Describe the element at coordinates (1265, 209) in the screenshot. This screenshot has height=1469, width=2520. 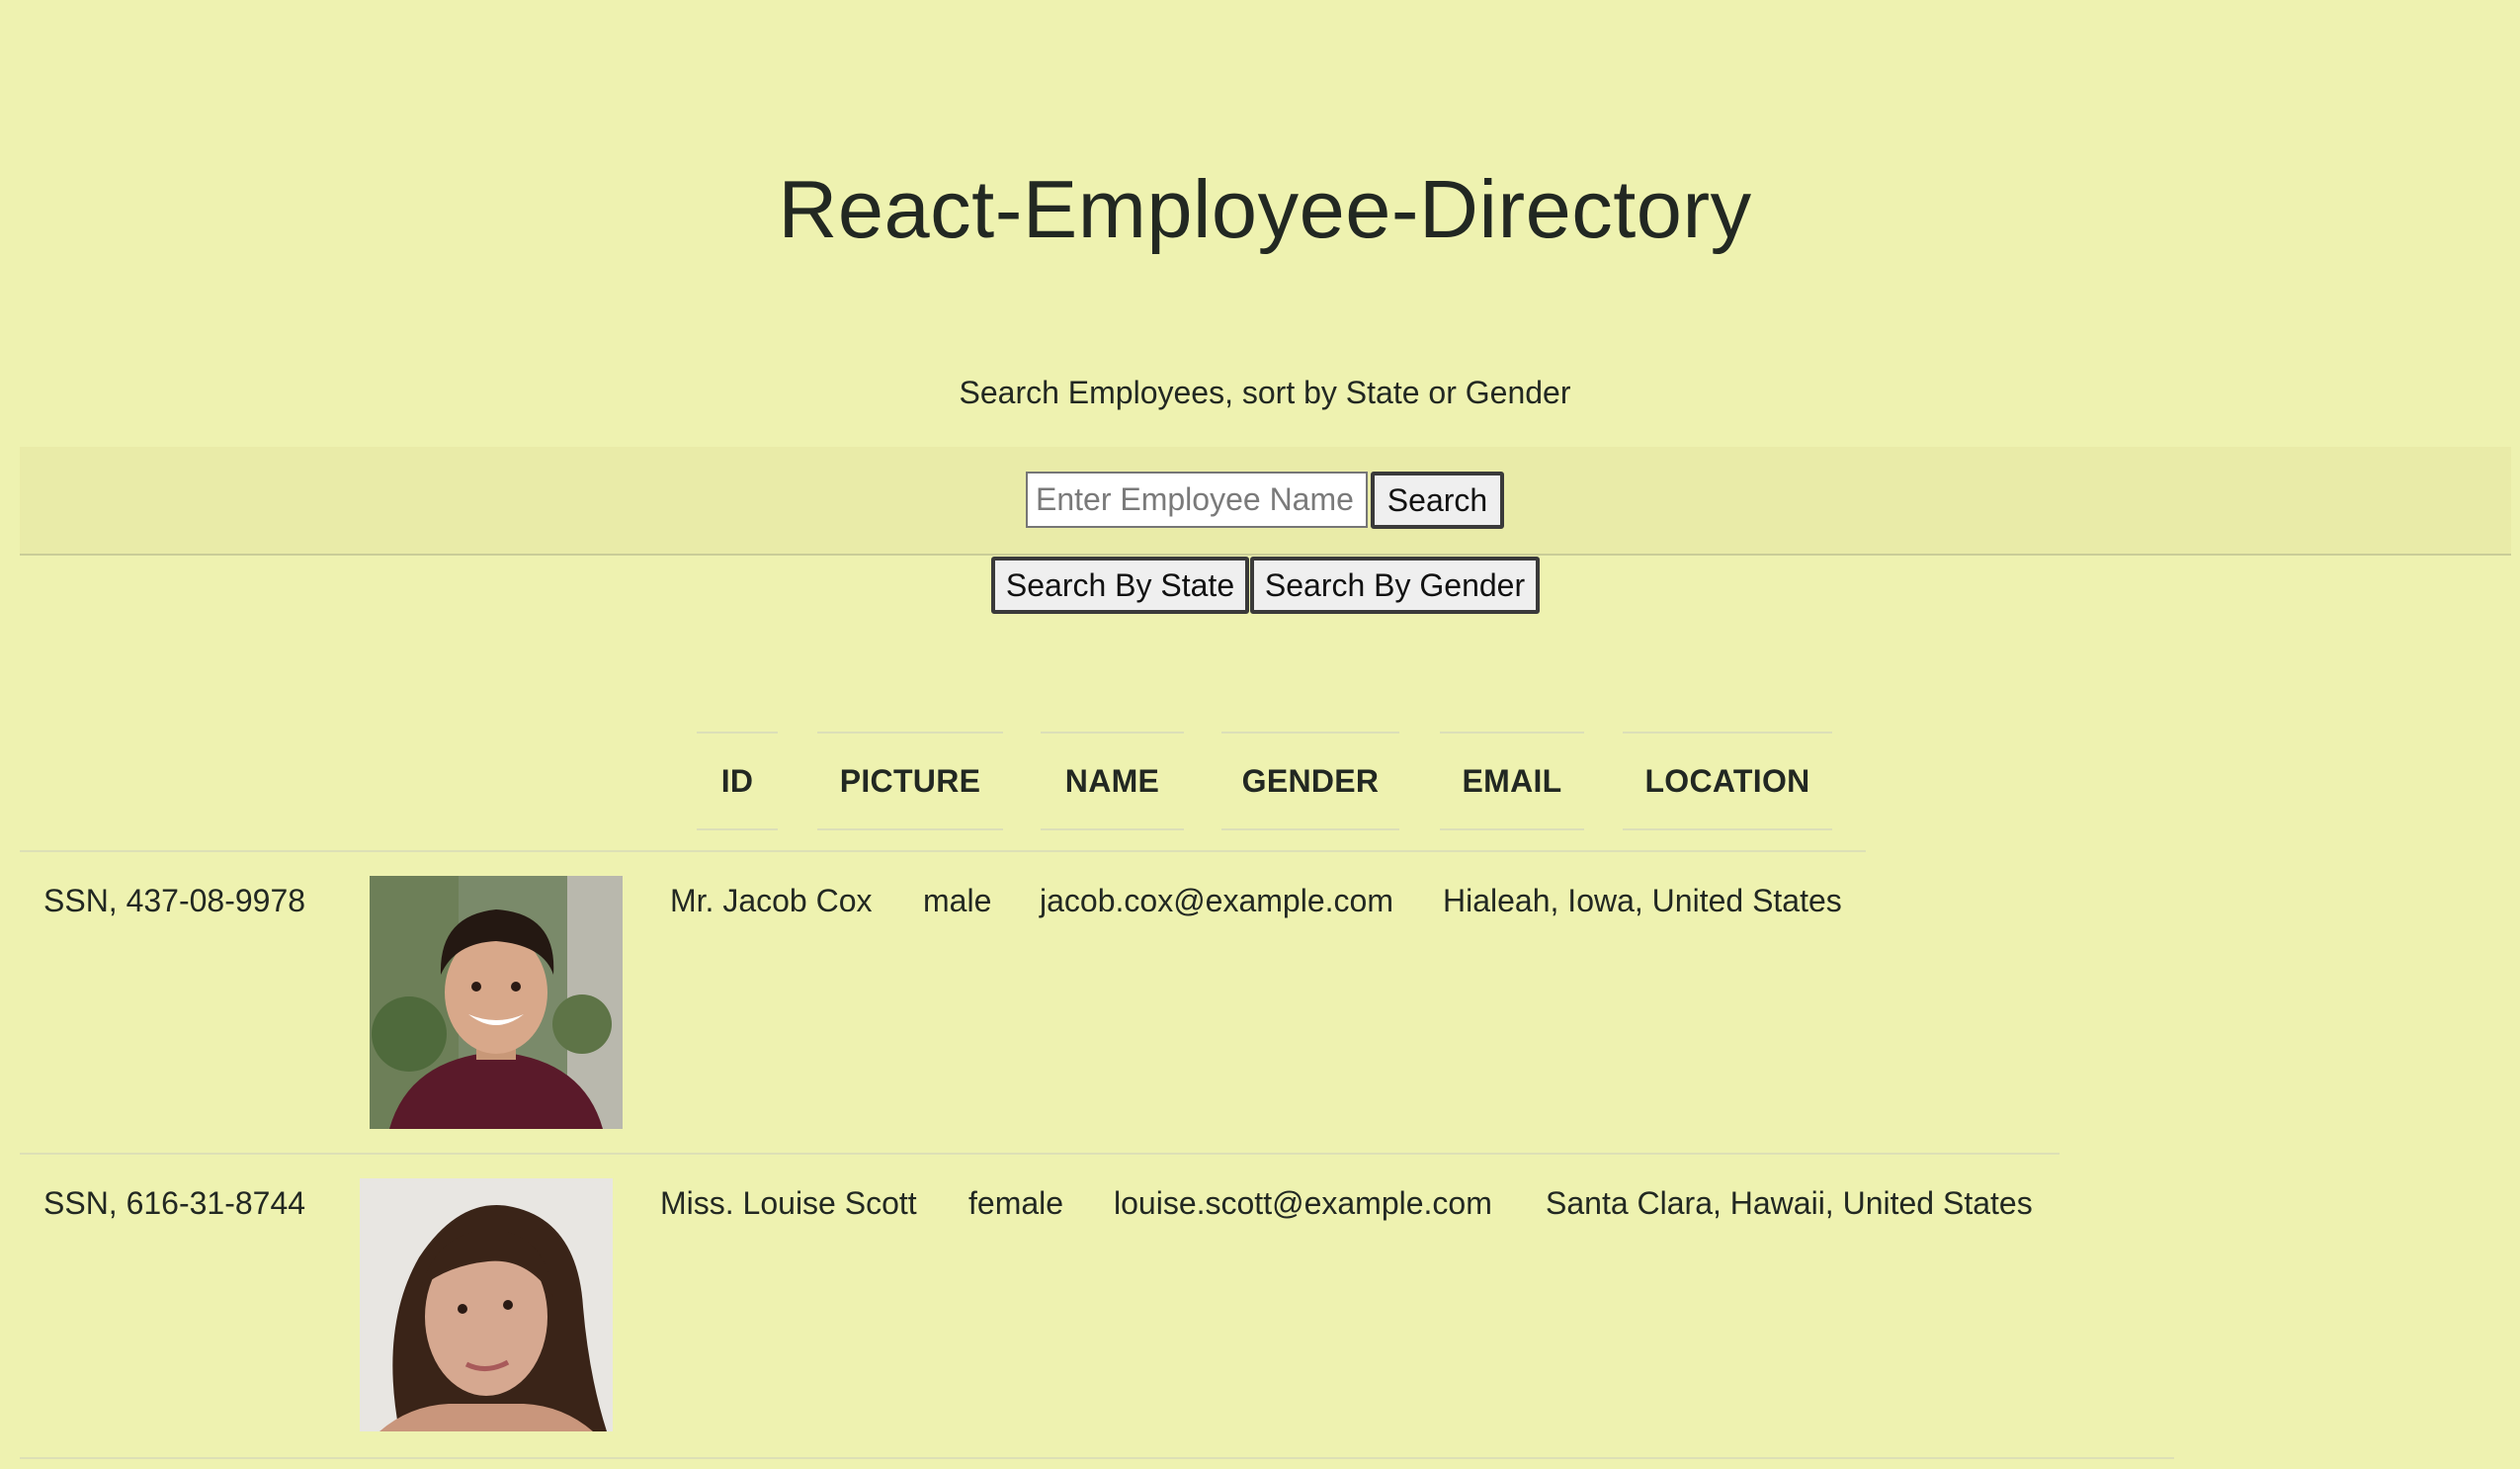
I see `page-title: React-Employee-Directory` at that location.